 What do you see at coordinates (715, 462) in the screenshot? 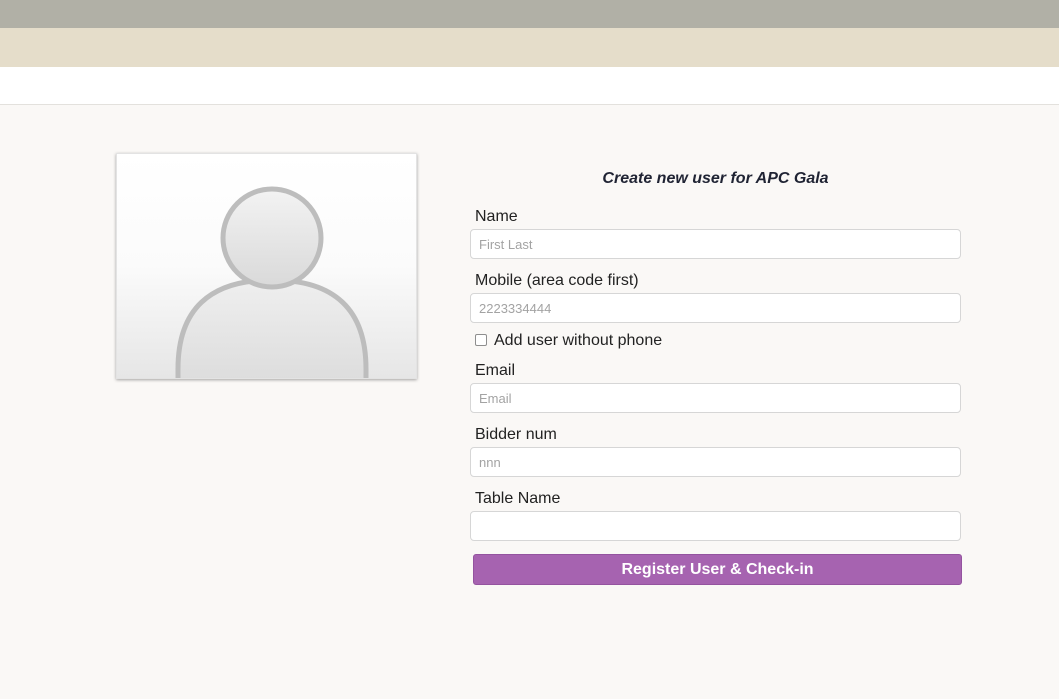
I see `bidder-num-input` at bounding box center [715, 462].